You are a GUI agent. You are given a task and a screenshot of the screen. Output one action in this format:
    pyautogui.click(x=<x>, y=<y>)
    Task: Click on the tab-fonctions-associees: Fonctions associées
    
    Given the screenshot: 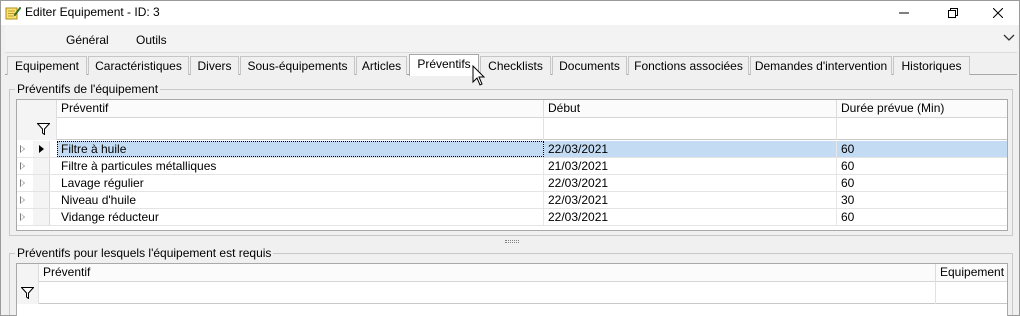 What is the action you would take?
    pyautogui.click(x=688, y=65)
    